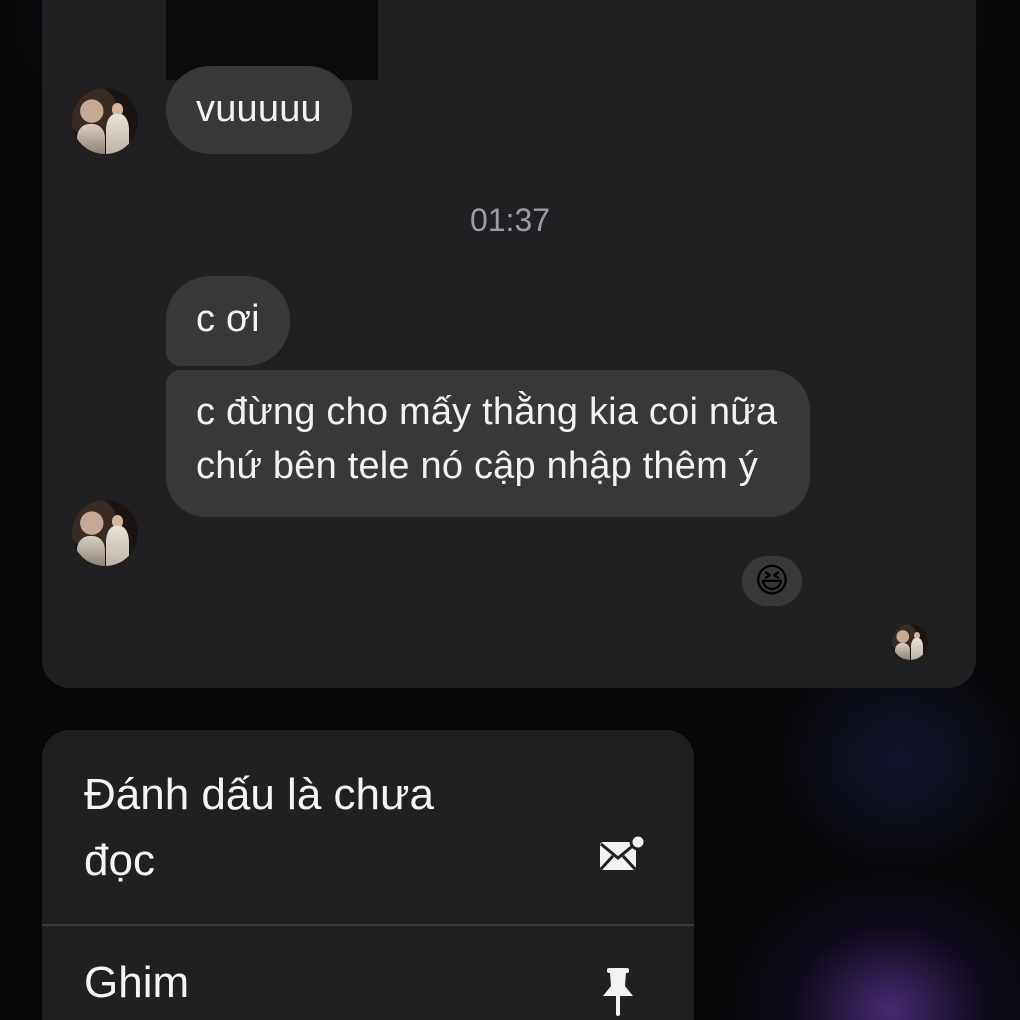  I want to click on menu-item-mark-unread: Đánh dấu là chưa đọc, so click(368, 842).